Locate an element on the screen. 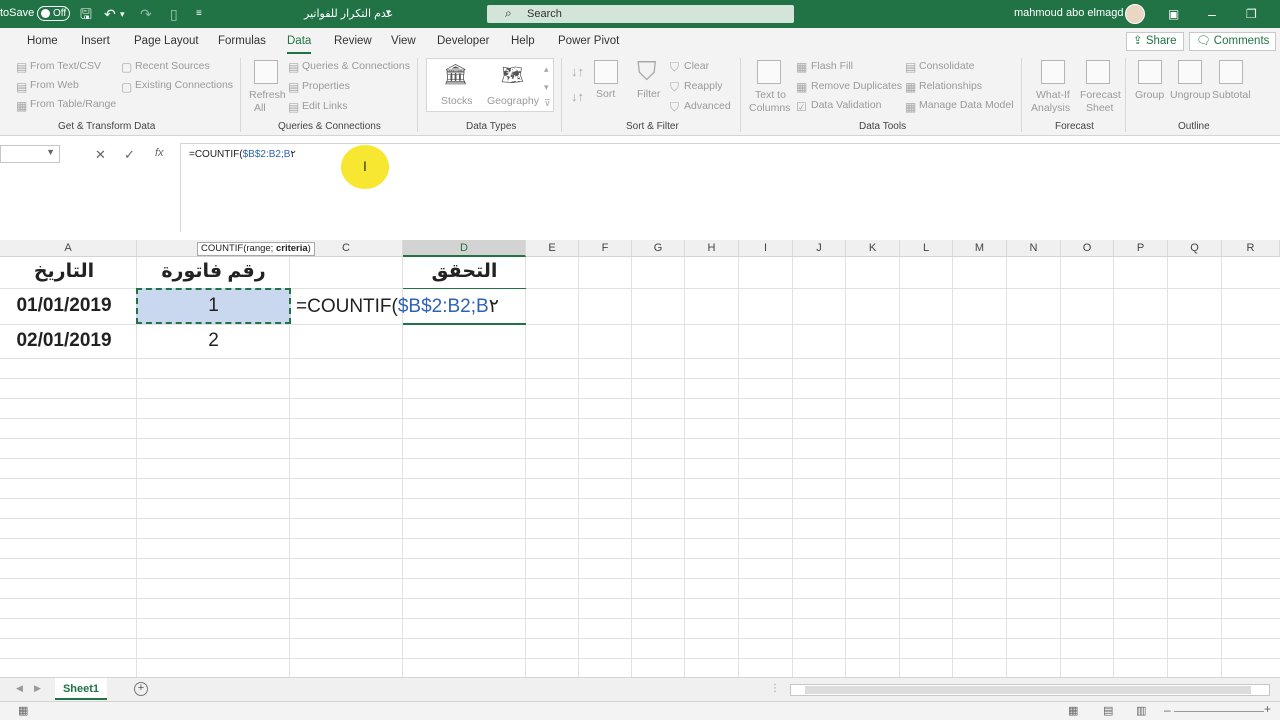 The height and width of the screenshot is (720, 1280). properties-button: Properties is located at coordinates (326, 86).